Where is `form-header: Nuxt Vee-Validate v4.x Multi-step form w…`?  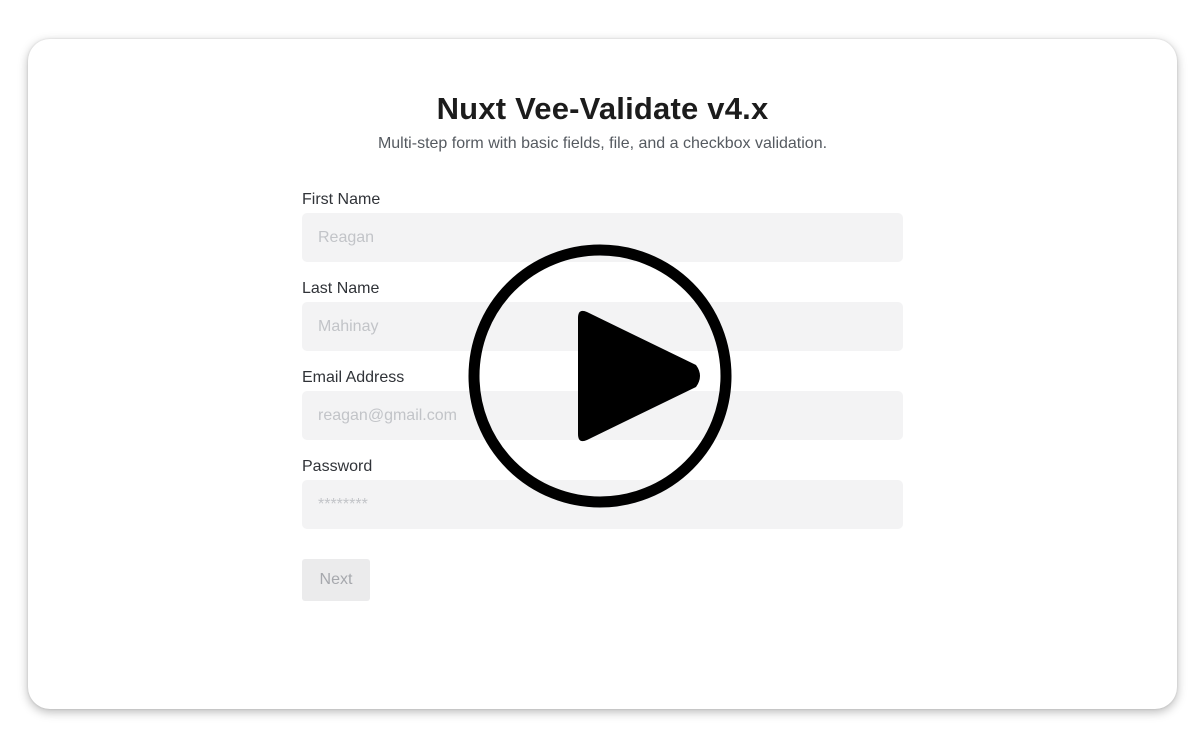 form-header: Nuxt Vee-Validate v4.x Multi-step form w… is located at coordinates (602, 122).